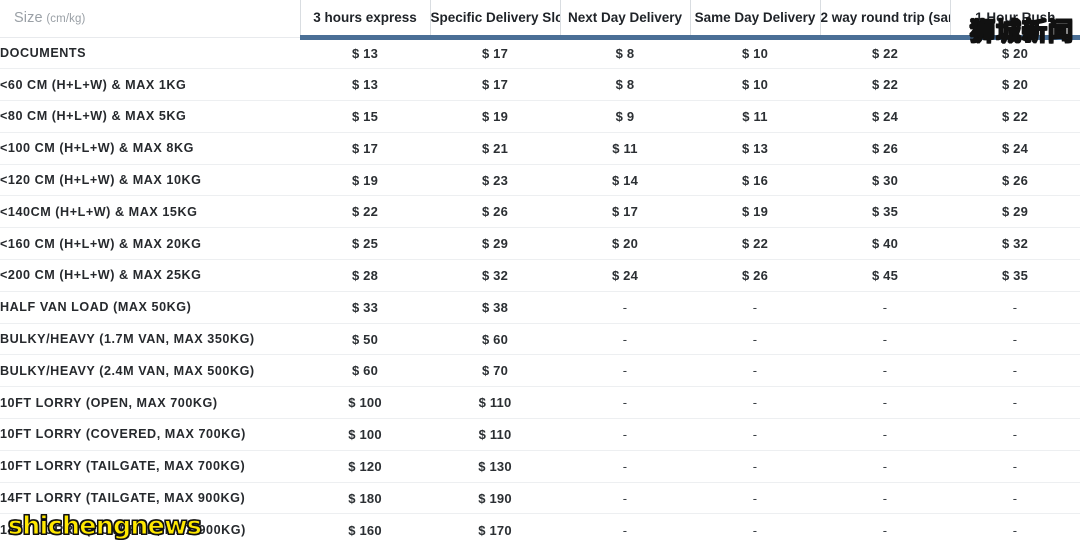  I want to click on price-cell: $ 11, so click(625, 148).